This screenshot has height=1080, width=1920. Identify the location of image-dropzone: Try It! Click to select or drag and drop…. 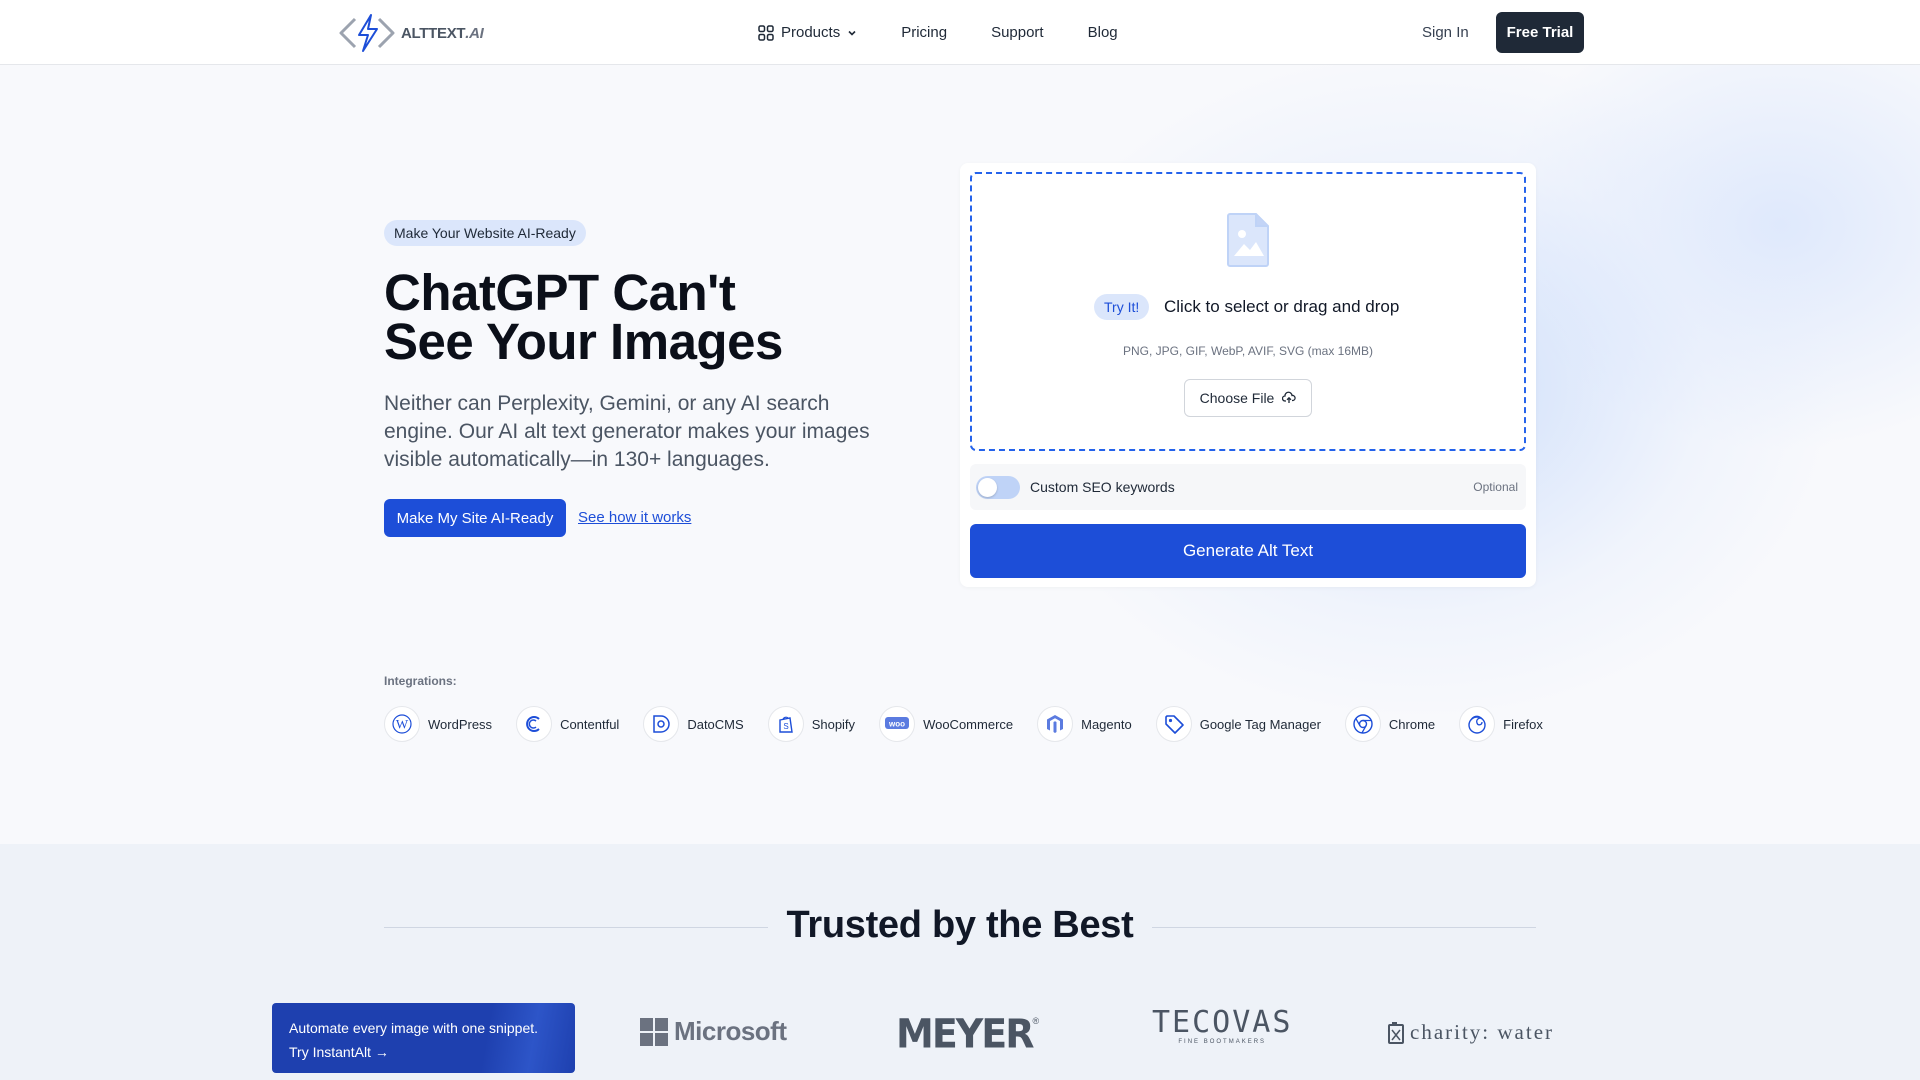
(1248, 311).